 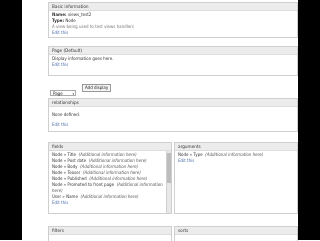 What do you see at coordinates (173, 33) in the screenshot?
I see `edit-basic-link: Edit this` at bounding box center [173, 33].